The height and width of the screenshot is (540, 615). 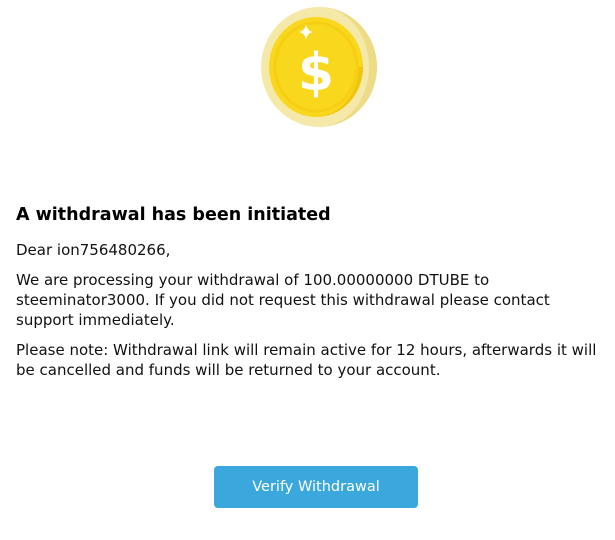 What do you see at coordinates (173, 215) in the screenshot?
I see `page-title: A withdrawal has been initiated` at bounding box center [173, 215].